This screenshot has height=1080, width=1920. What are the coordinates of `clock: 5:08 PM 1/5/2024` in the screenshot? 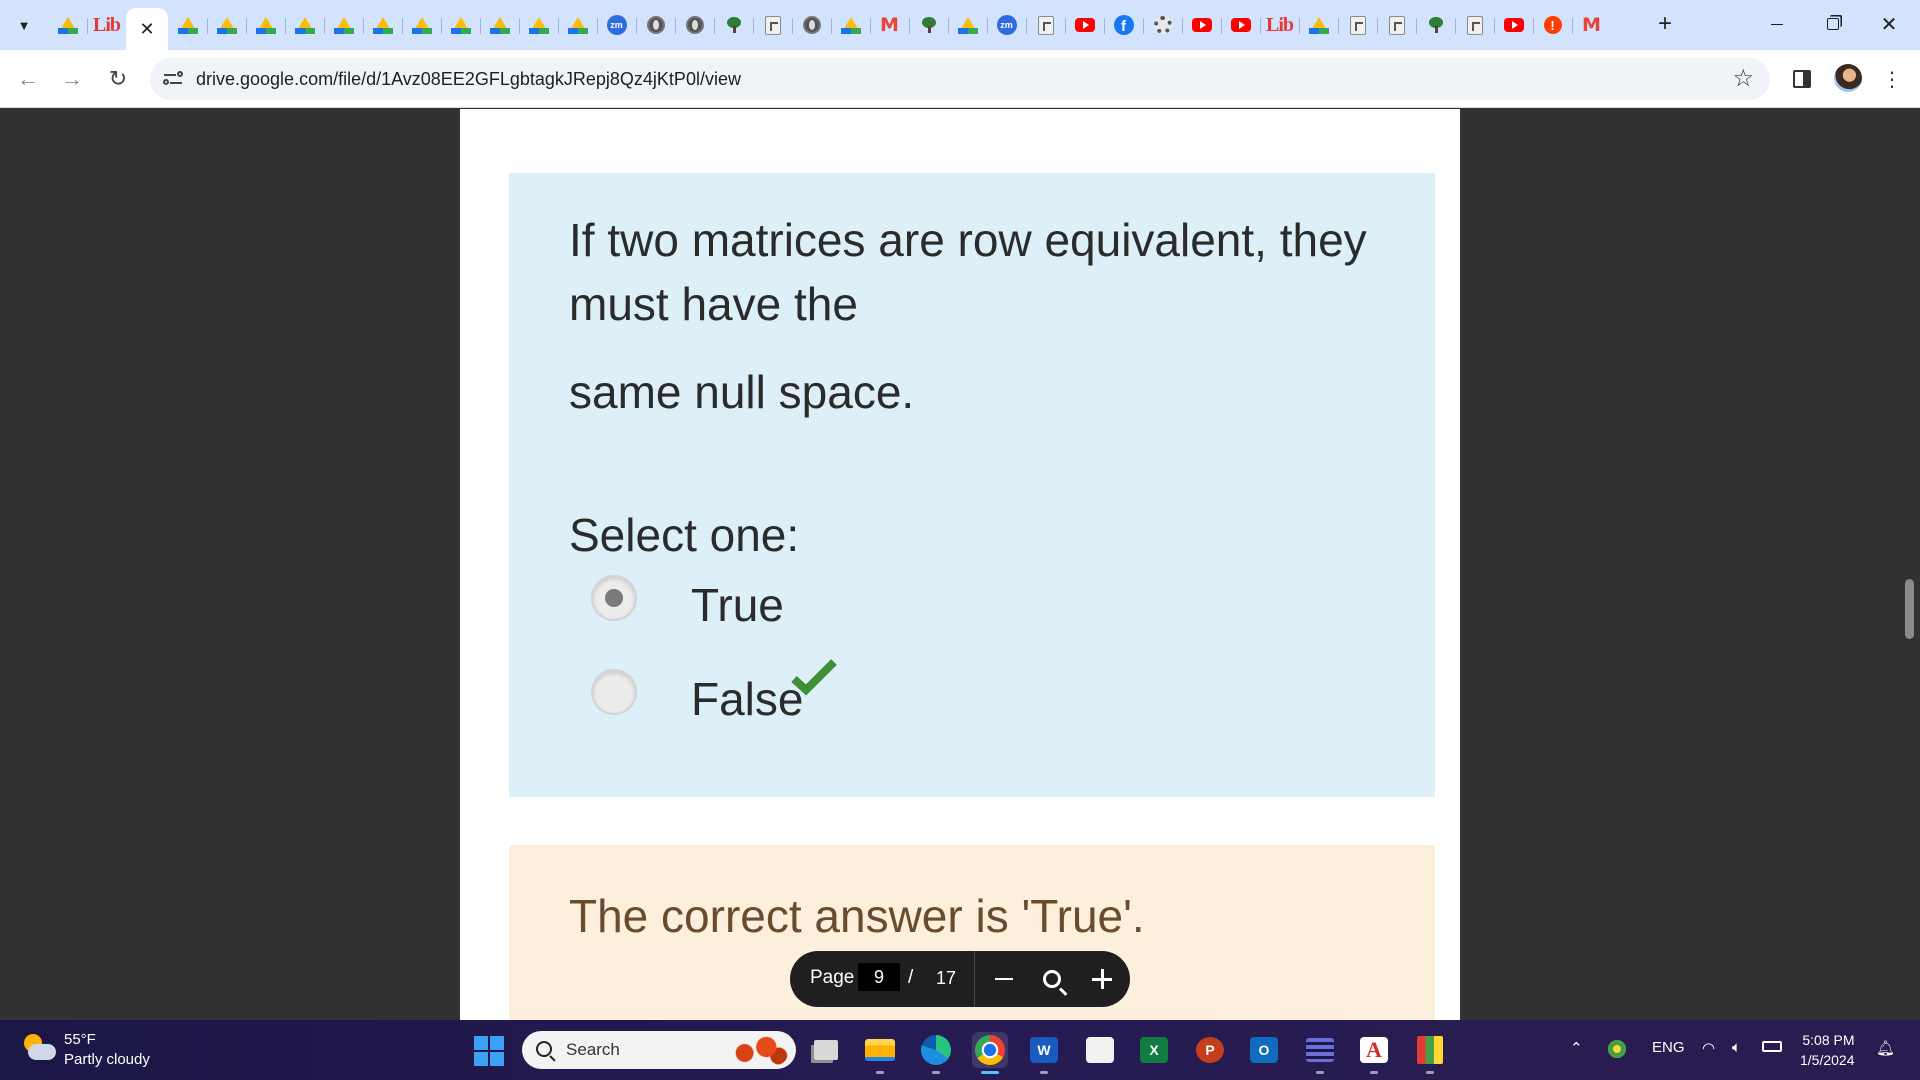 It's located at (1827, 1050).